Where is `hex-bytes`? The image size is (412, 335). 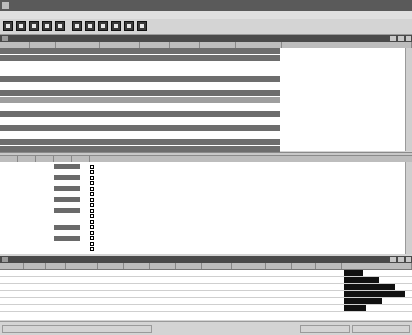
hex-bytes is located at coordinates (67, 210).